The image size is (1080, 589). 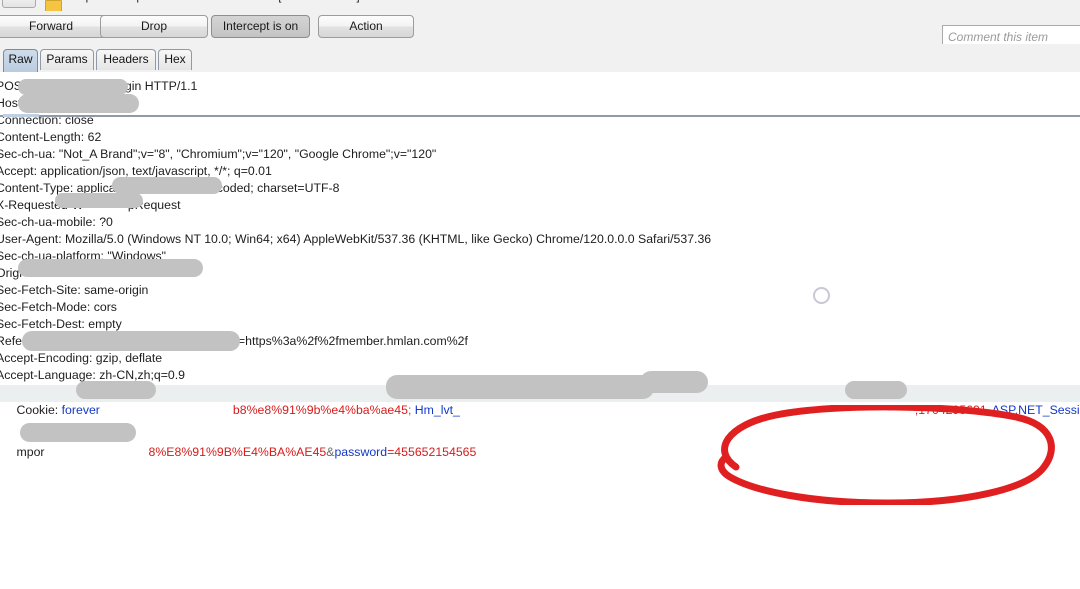 I want to click on header-line: Accept-Encoding: gzip, deflate, so click(x=81, y=358).